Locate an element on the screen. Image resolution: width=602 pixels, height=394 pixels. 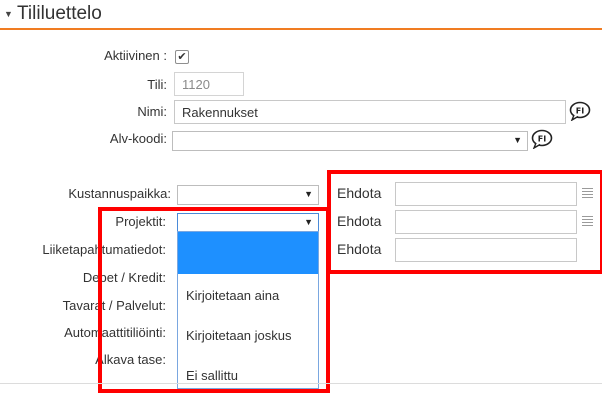
aktiivinen-label: Aktiivinen : is located at coordinates (135, 55).